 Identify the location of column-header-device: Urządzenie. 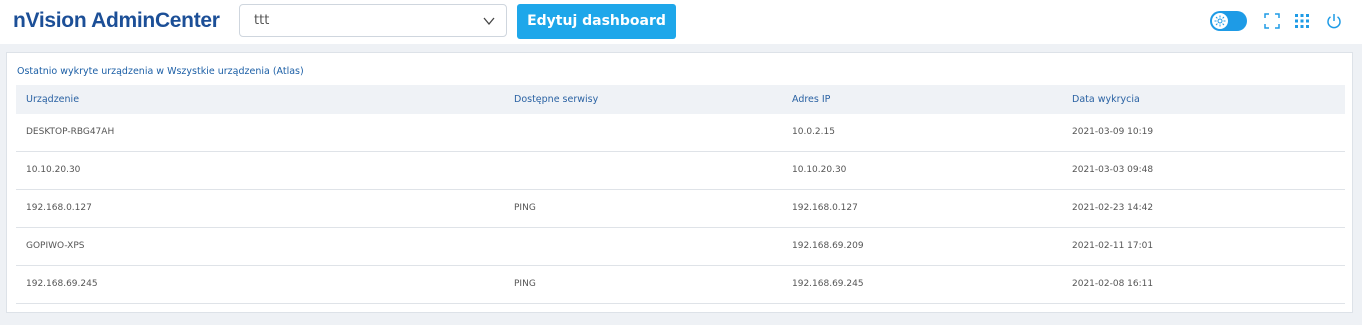
(52, 99).